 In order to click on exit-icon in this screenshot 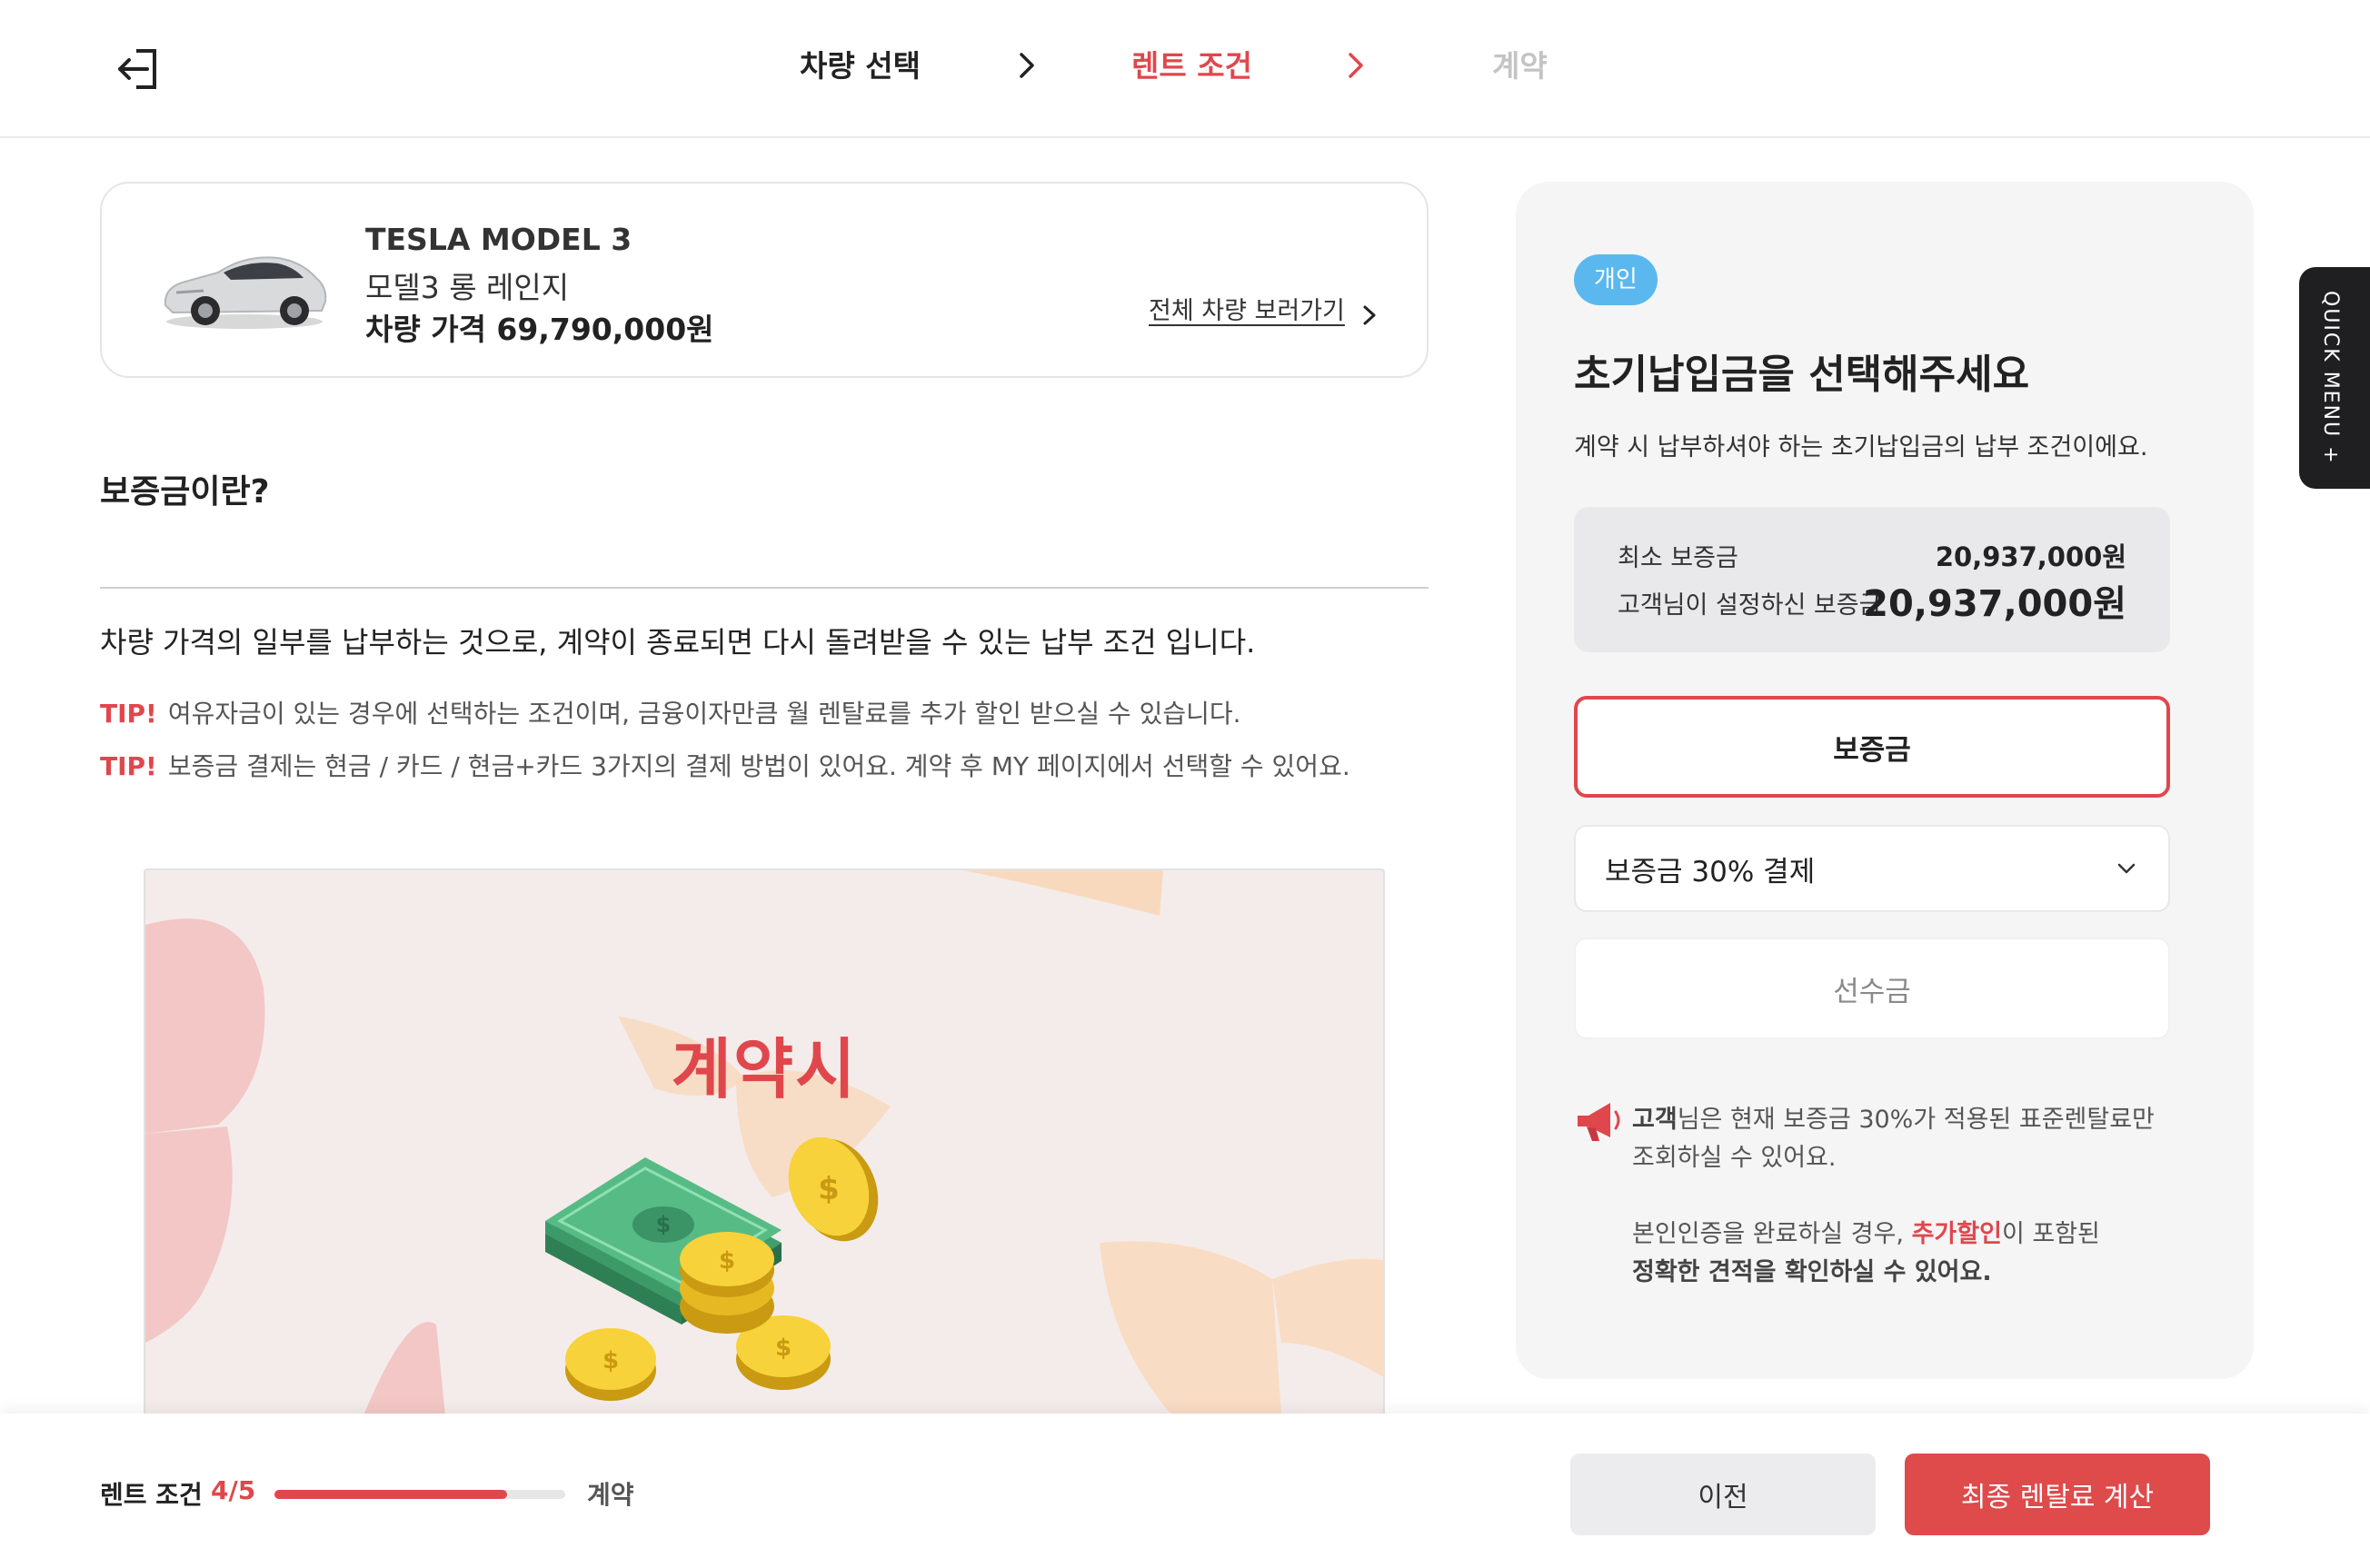, I will do `click(137, 69)`.